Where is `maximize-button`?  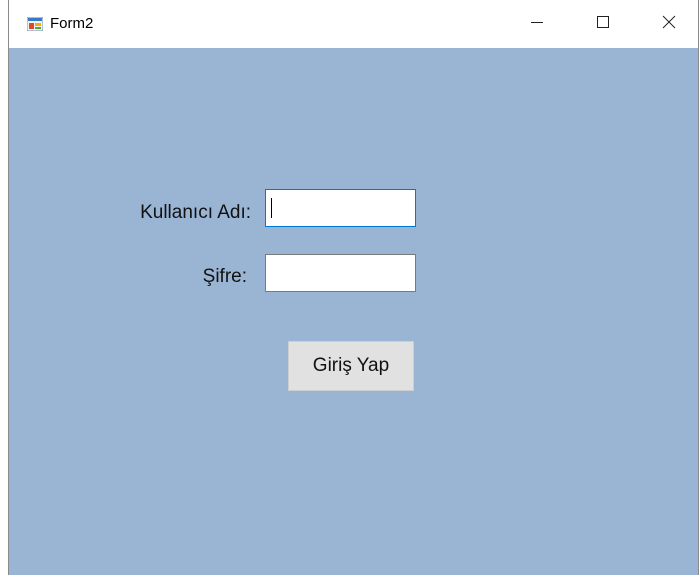
maximize-button is located at coordinates (603, 24).